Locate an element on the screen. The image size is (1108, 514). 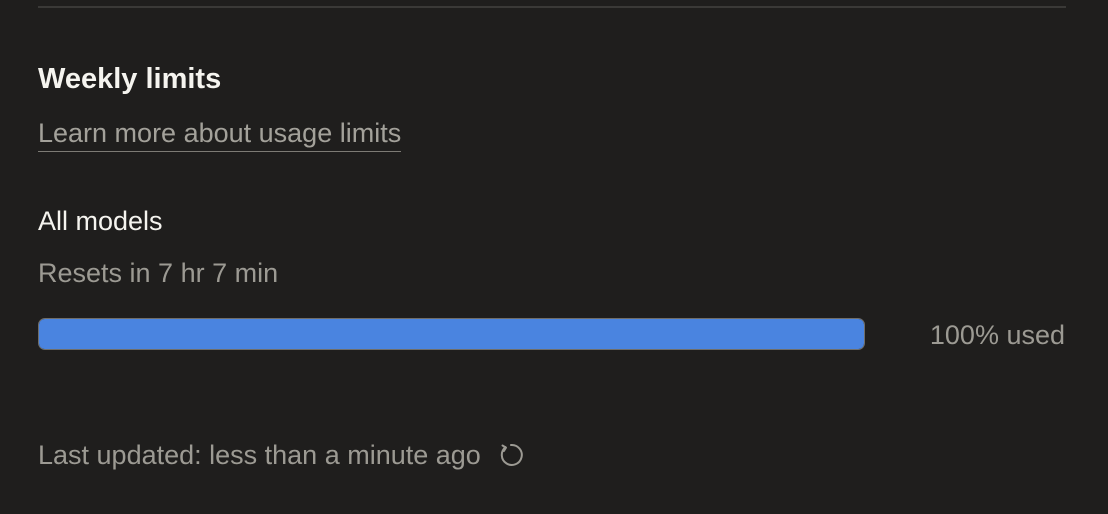
usage-percent-label: 100% used is located at coordinates (997, 335).